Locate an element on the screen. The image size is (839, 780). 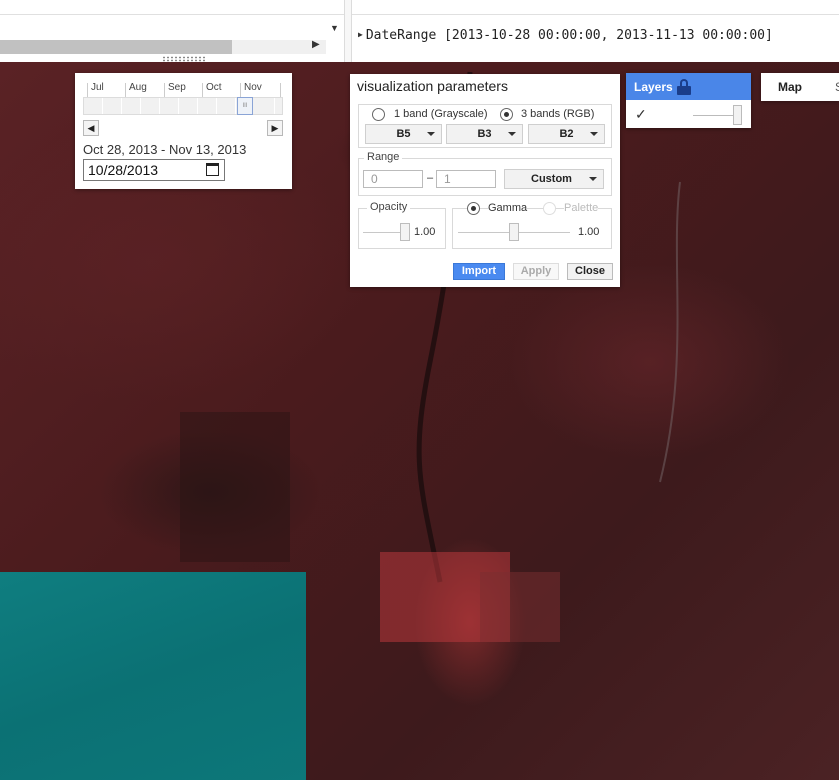
expand-triangle-icon: ▶ is located at coordinates (360, 34).